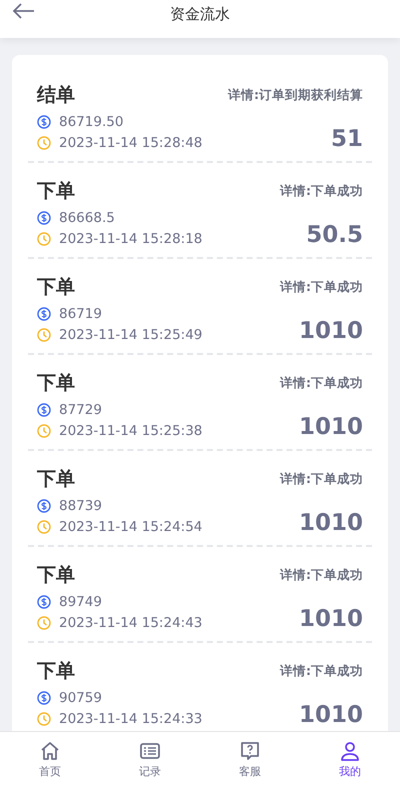  Describe the element at coordinates (150, 751) in the screenshot. I see `list-icon` at that location.